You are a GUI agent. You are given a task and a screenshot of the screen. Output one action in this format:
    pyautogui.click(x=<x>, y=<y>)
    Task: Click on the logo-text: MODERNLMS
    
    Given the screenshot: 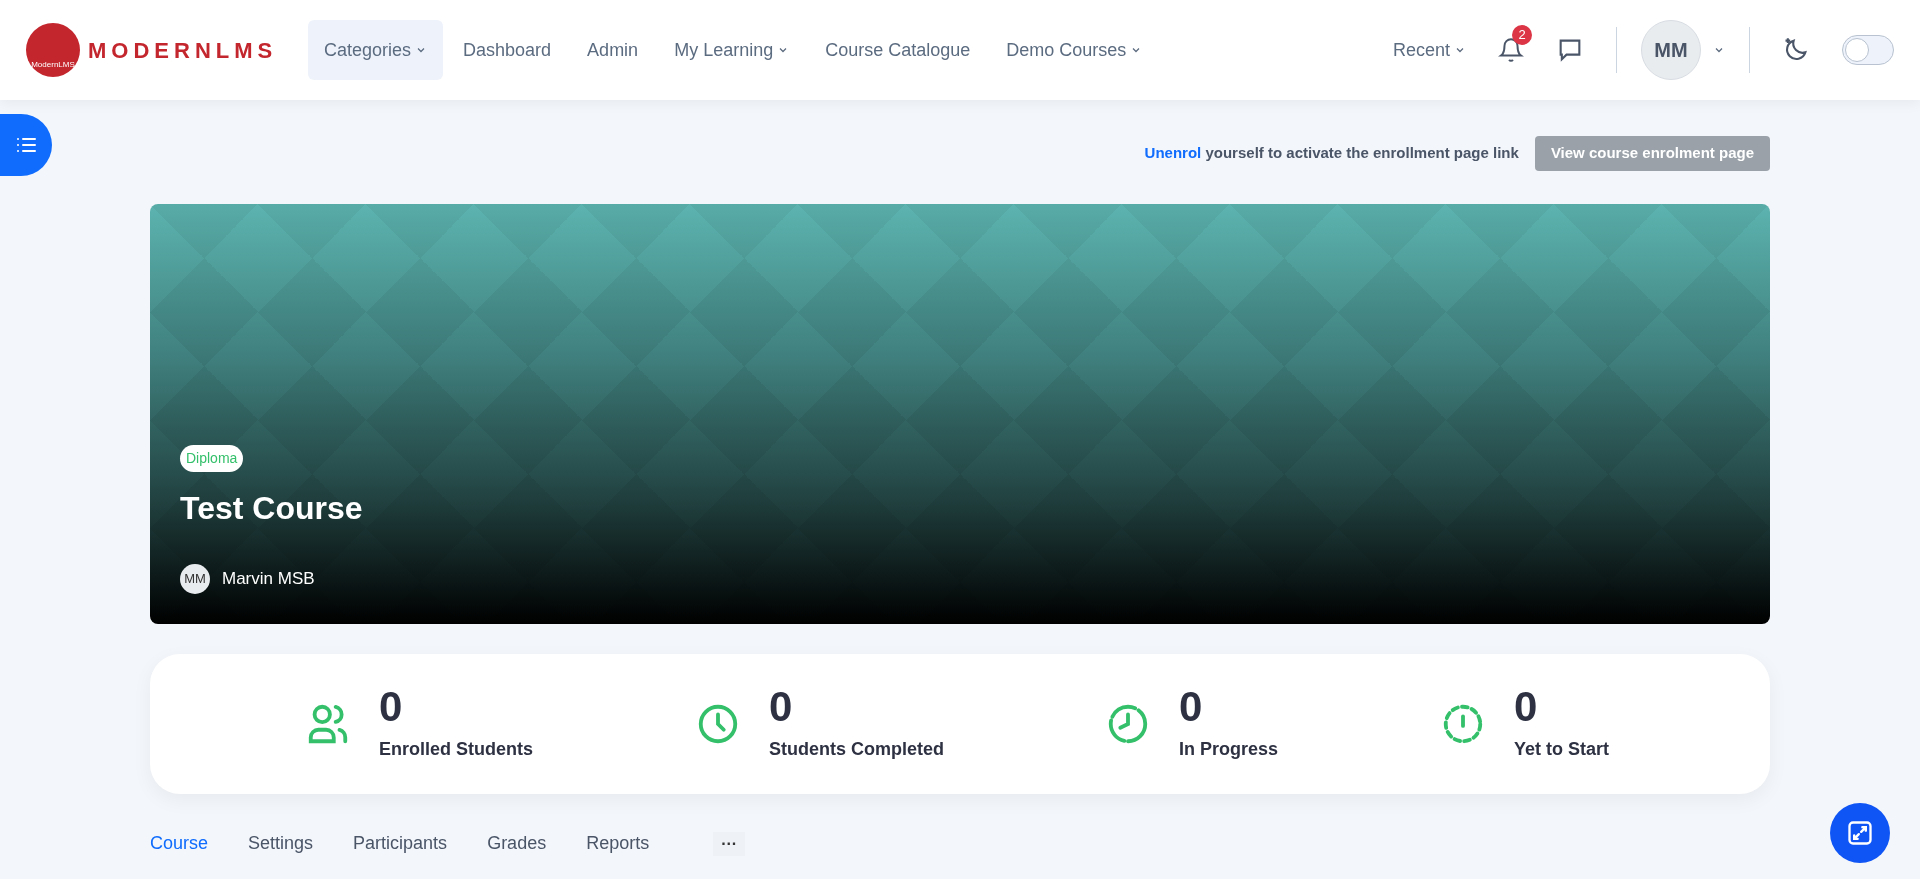 What is the action you would take?
    pyautogui.click(x=183, y=50)
    